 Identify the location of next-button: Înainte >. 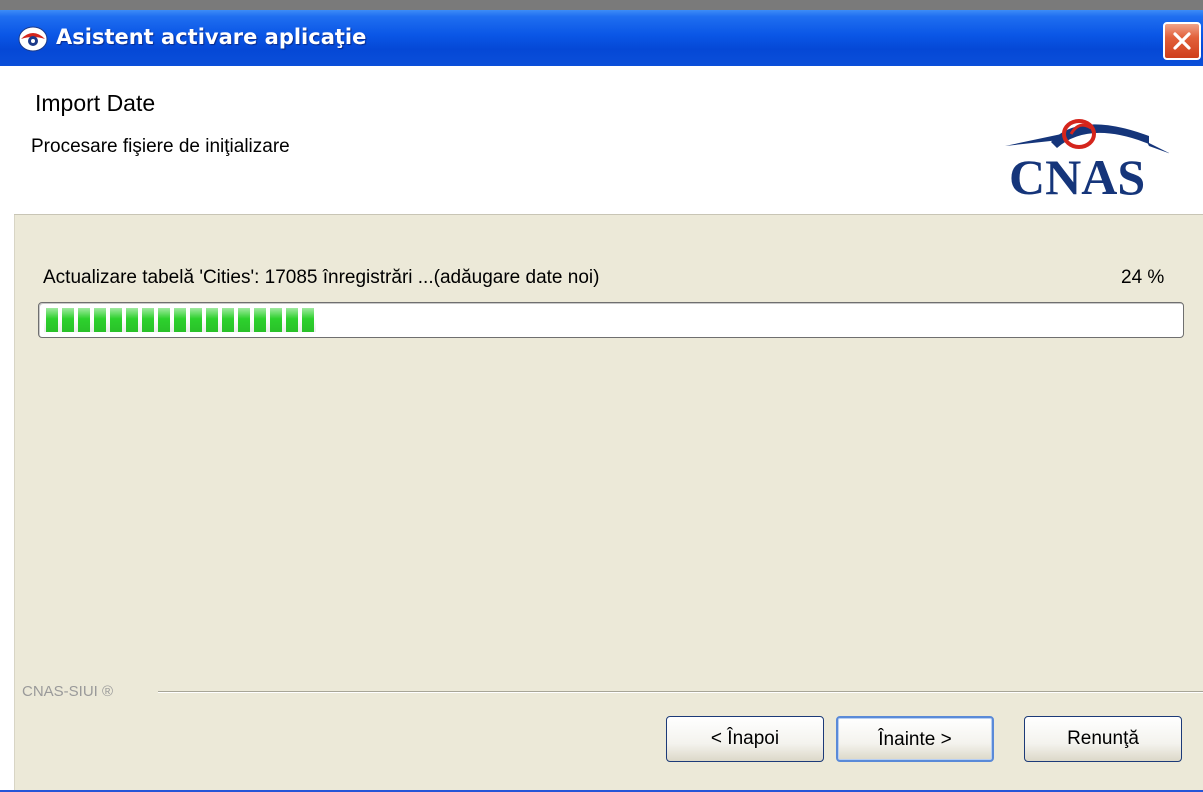
(915, 739).